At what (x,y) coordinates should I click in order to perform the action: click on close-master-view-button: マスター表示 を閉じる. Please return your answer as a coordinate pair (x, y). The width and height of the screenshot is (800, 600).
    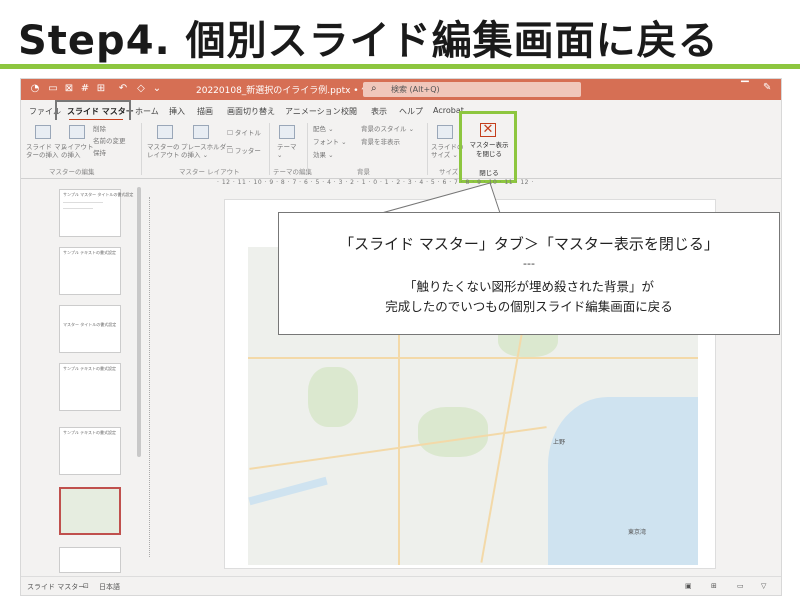
    Looking at the image, I should click on (489, 150).